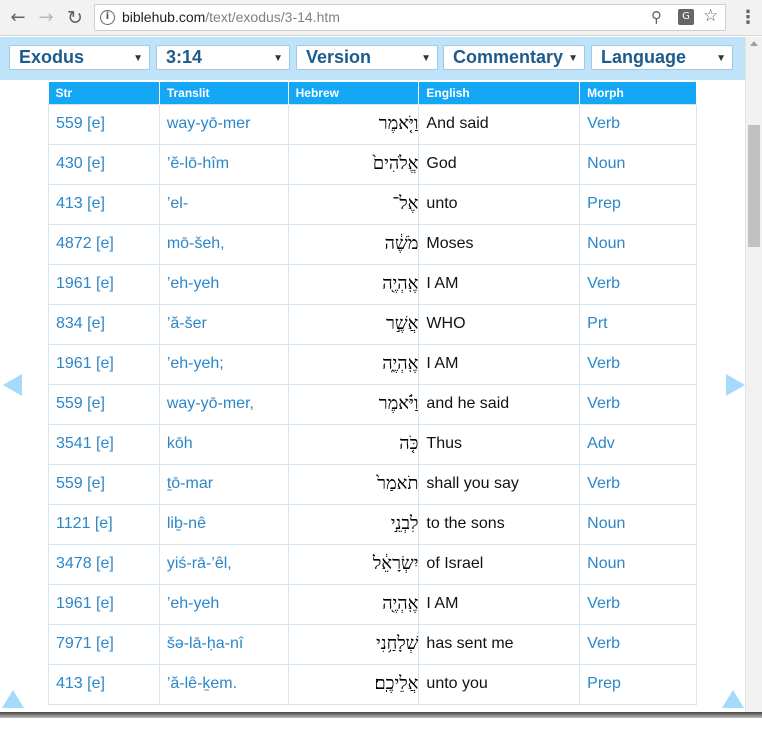 The image size is (762, 748). What do you see at coordinates (753, 374) in the screenshot?
I see `scrollbar` at bounding box center [753, 374].